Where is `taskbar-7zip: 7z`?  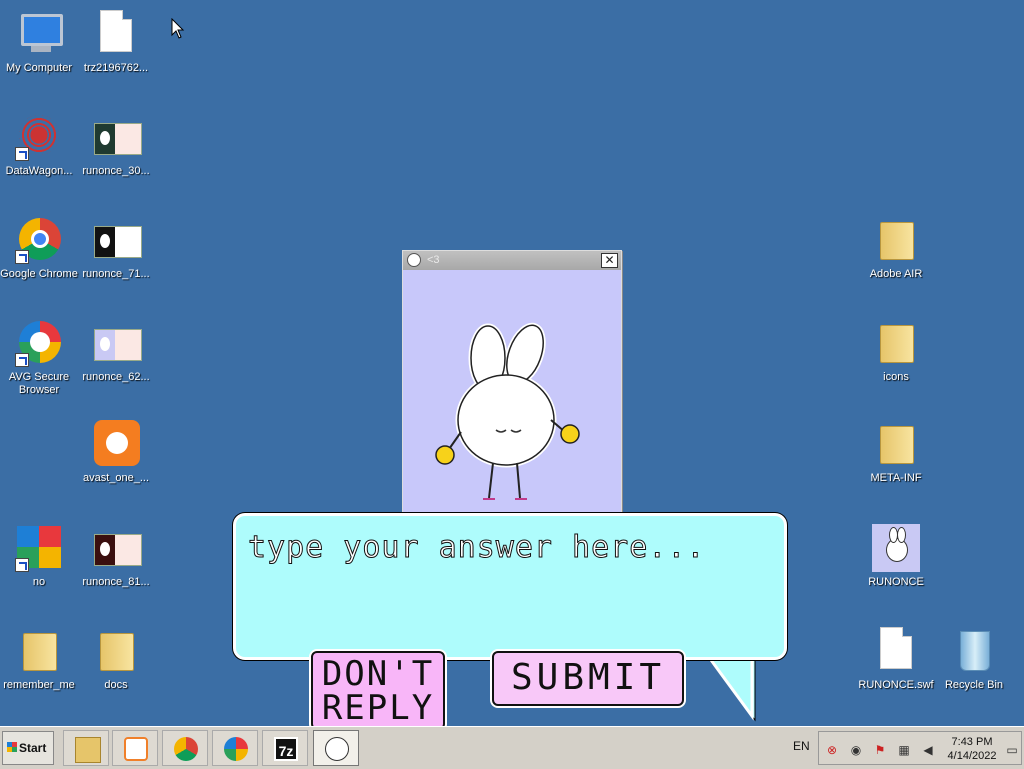 taskbar-7zip: 7z is located at coordinates (285, 748).